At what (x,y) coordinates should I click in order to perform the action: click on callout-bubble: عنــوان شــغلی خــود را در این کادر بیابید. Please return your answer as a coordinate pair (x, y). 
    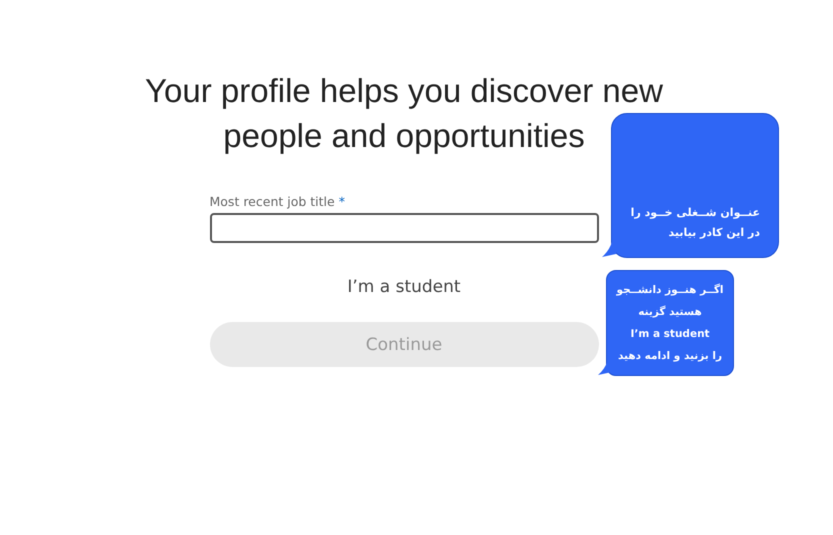
    Looking at the image, I should click on (695, 185).